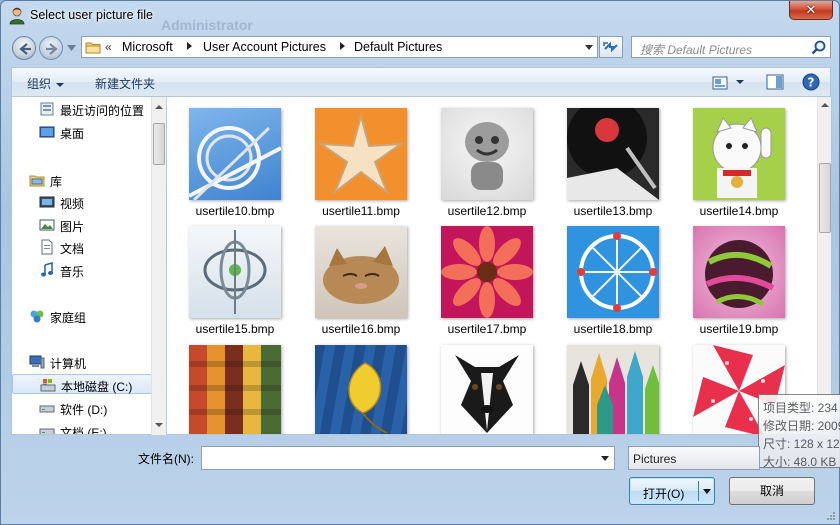 This screenshot has width=840, height=525. What do you see at coordinates (47, 431) in the screenshot?
I see `drive-icon` at bounding box center [47, 431].